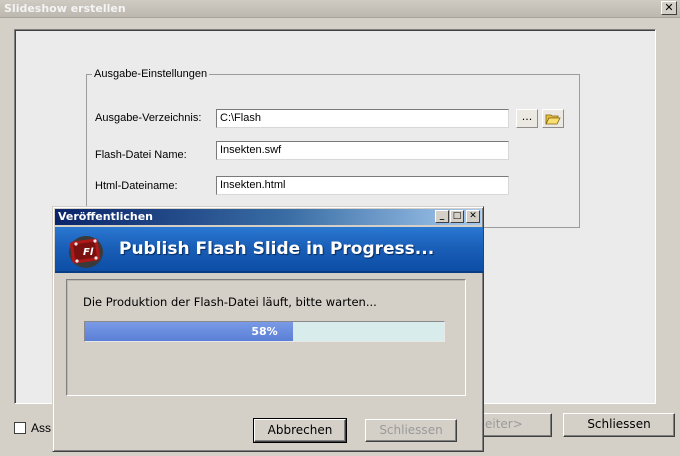 The width and height of the screenshot is (680, 456). What do you see at coordinates (457, 216) in the screenshot?
I see `maximize-icon: □` at bounding box center [457, 216].